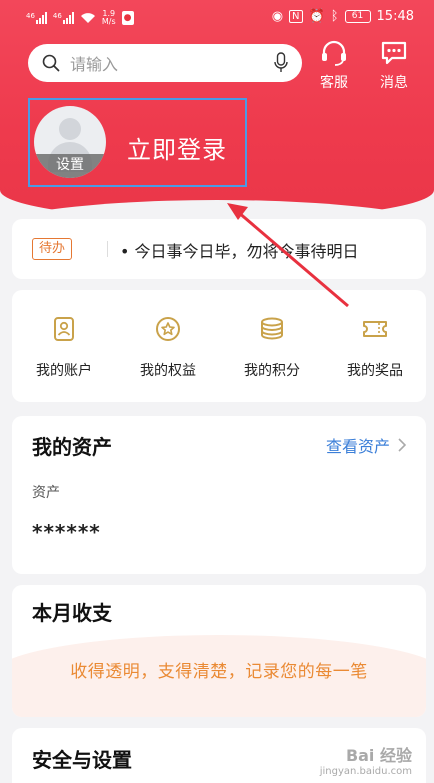 This screenshot has height=783, width=434. What do you see at coordinates (46, 493) in the screenshot?
I see `asset-label: 资产` at bounding box center [46, 493].